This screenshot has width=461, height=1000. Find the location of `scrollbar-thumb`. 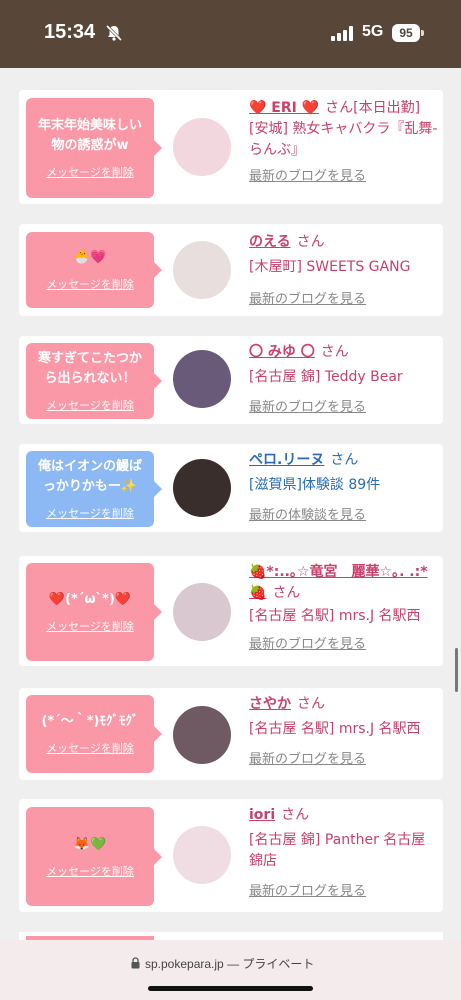

scrollbar-thumb is located at coordinates (456, 670).